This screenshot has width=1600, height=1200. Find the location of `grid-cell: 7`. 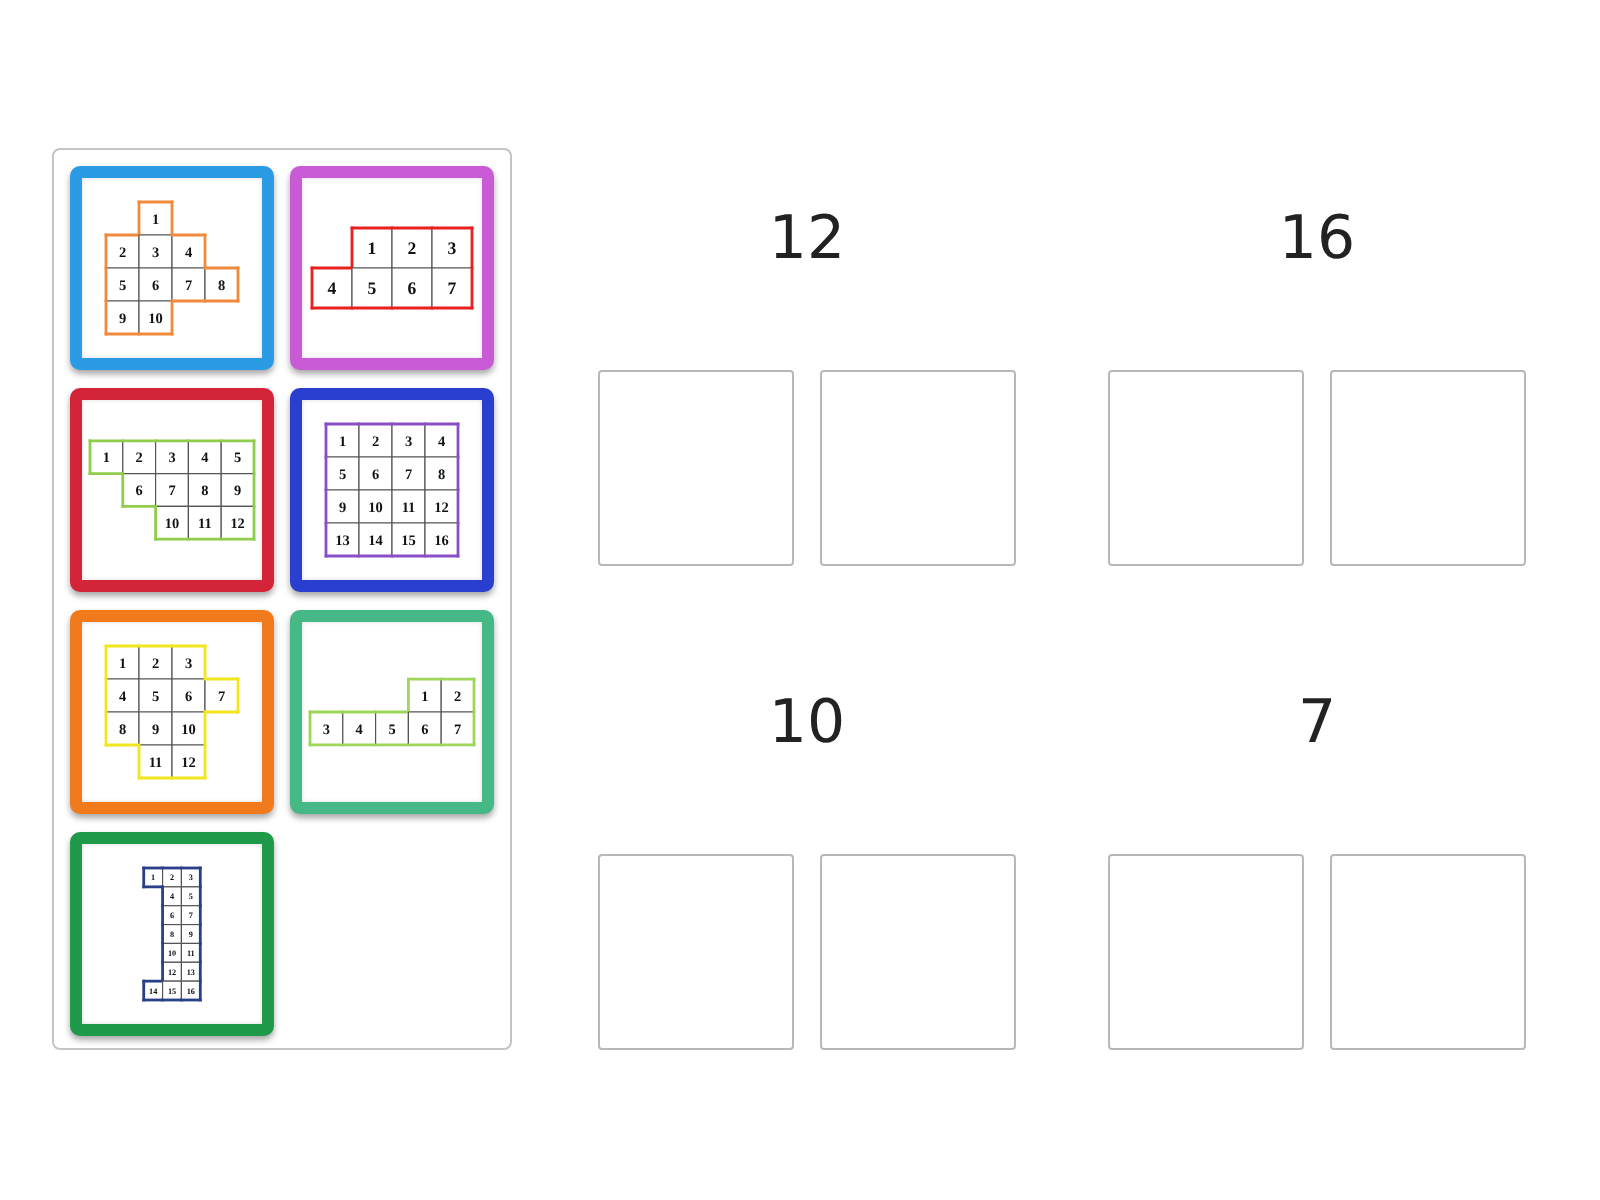

grid-cell: 7 is located at coordinates (452, 288).